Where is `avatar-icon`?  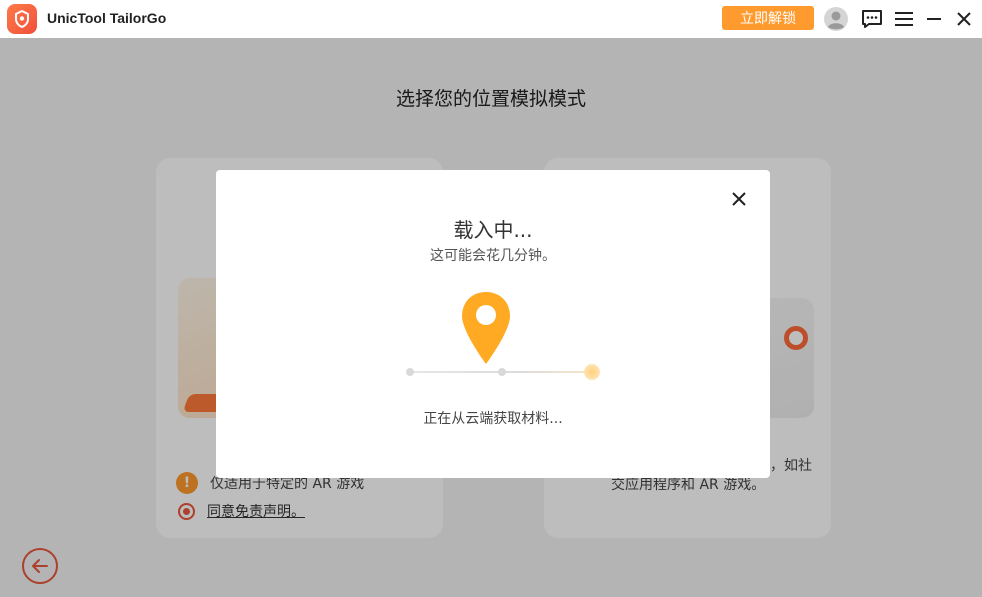 avatar-icon is located at coordinates (836, 19).